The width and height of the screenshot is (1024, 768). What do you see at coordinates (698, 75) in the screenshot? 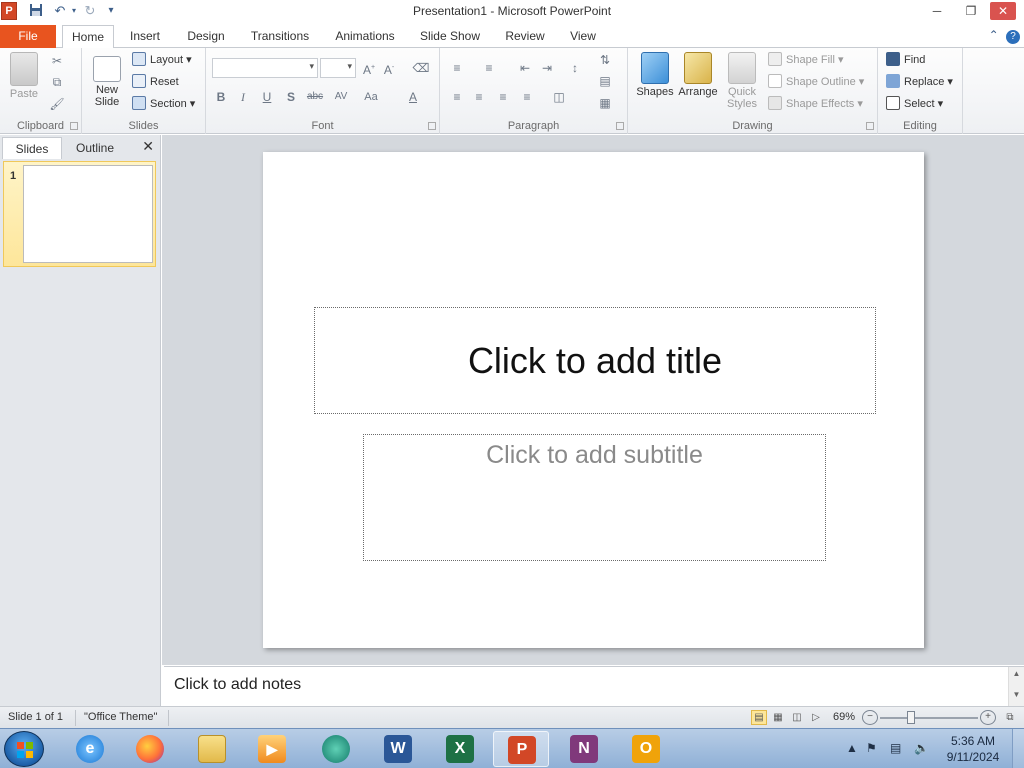
I see `arrange-button: Arrange` at bounding box center [698, 75].